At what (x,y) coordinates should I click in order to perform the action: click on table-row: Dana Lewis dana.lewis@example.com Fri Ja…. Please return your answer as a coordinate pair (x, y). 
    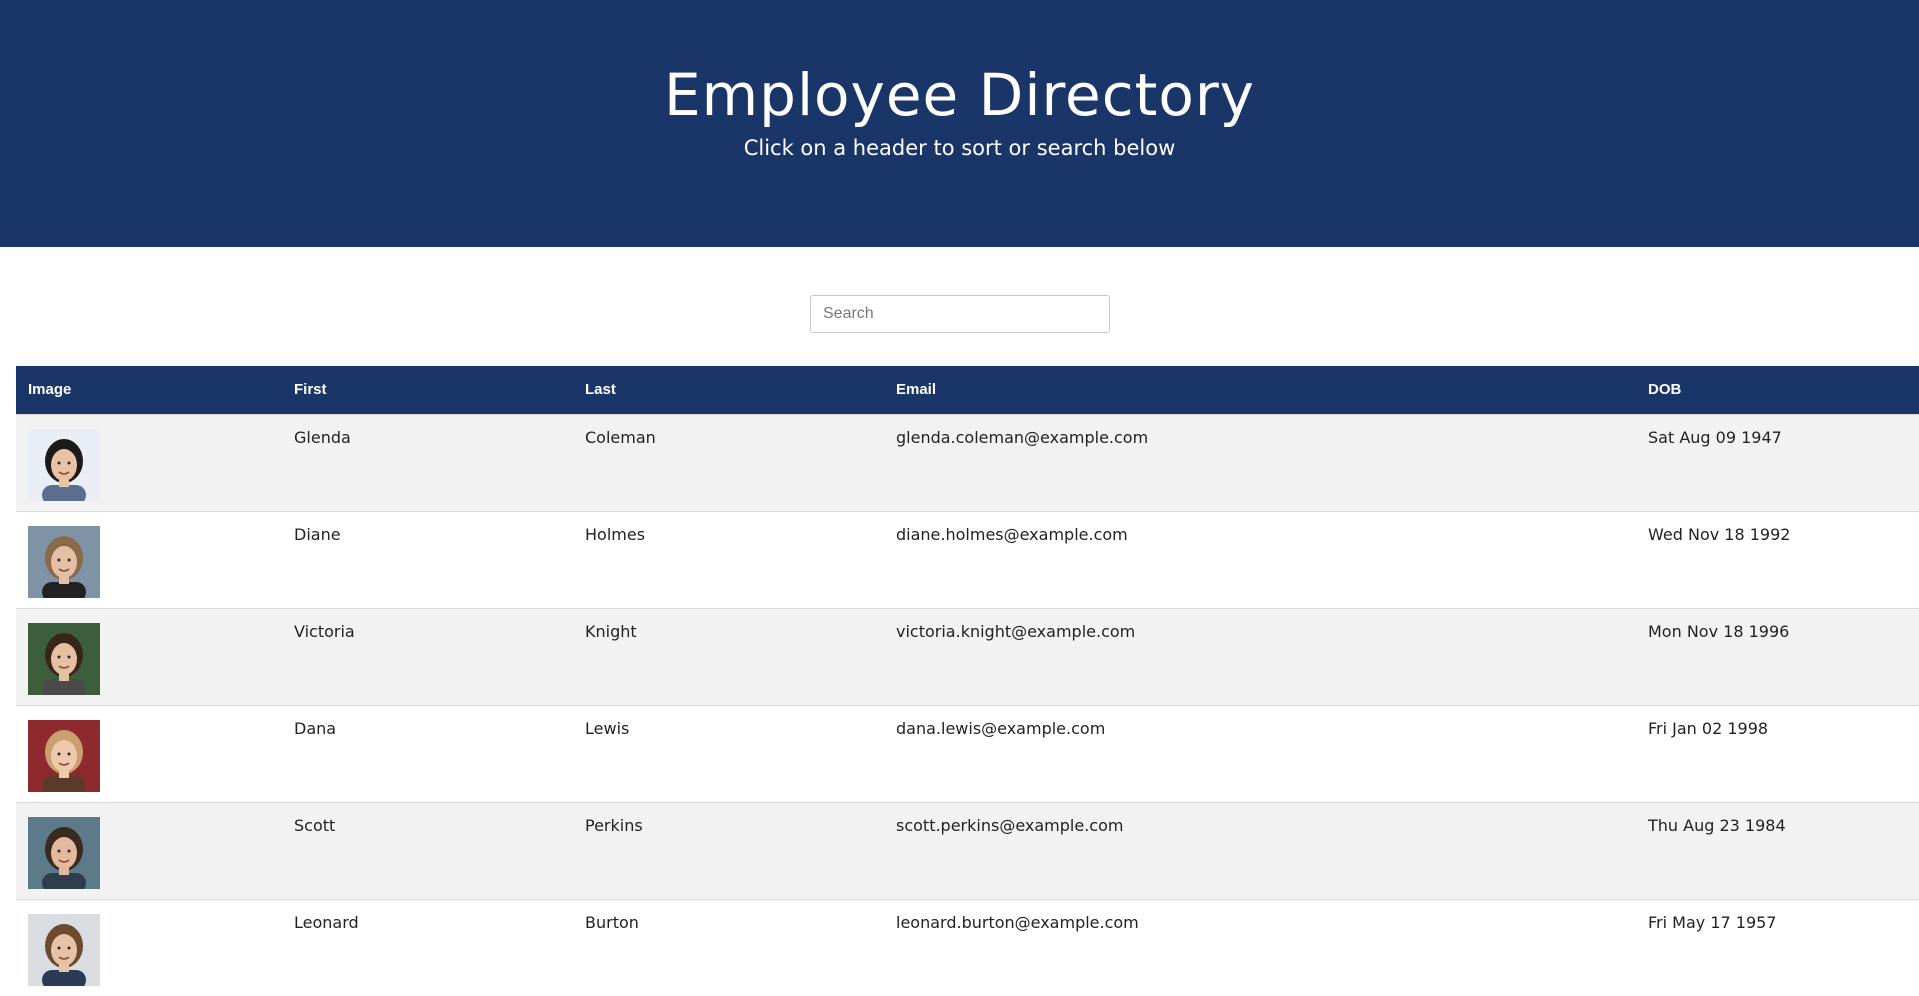
    Looking at the image, I should click on (967, 753).